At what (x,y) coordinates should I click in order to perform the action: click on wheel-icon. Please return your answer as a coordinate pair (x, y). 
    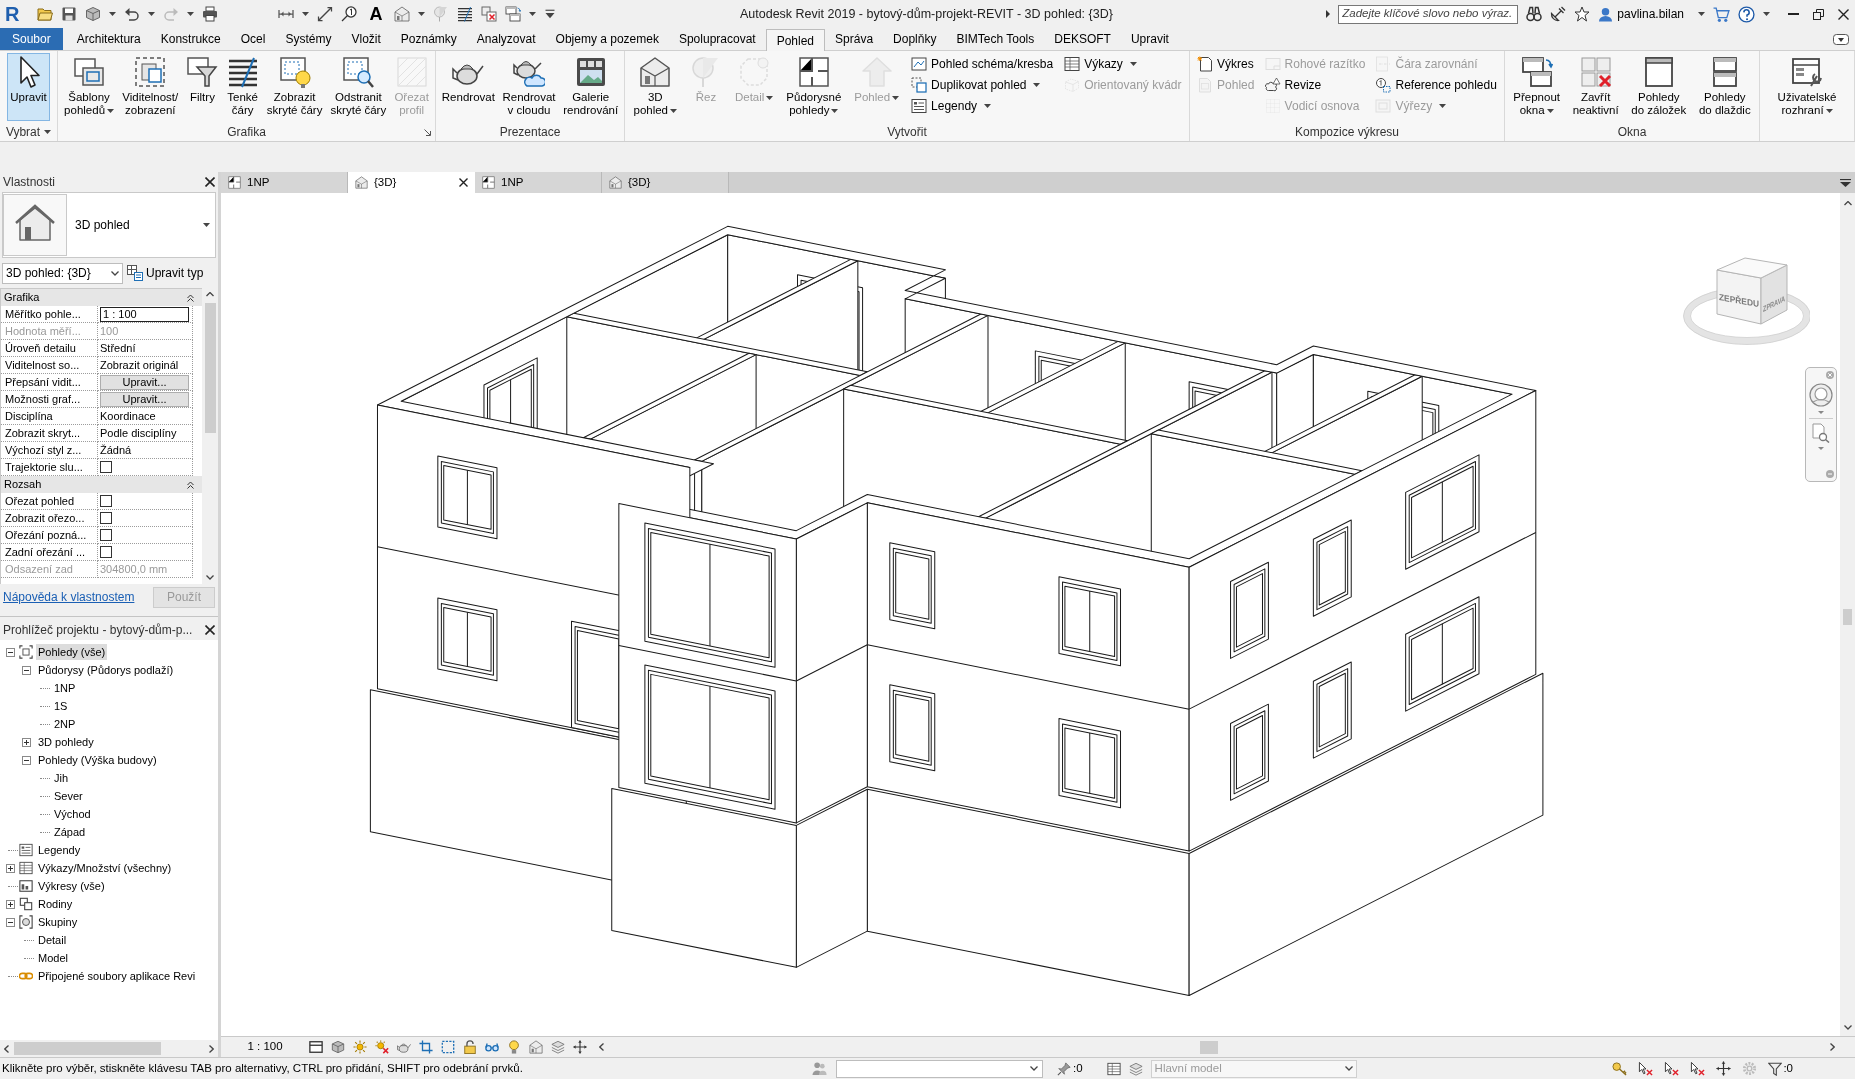
    Looking at the image, I should click on (1821, 395).